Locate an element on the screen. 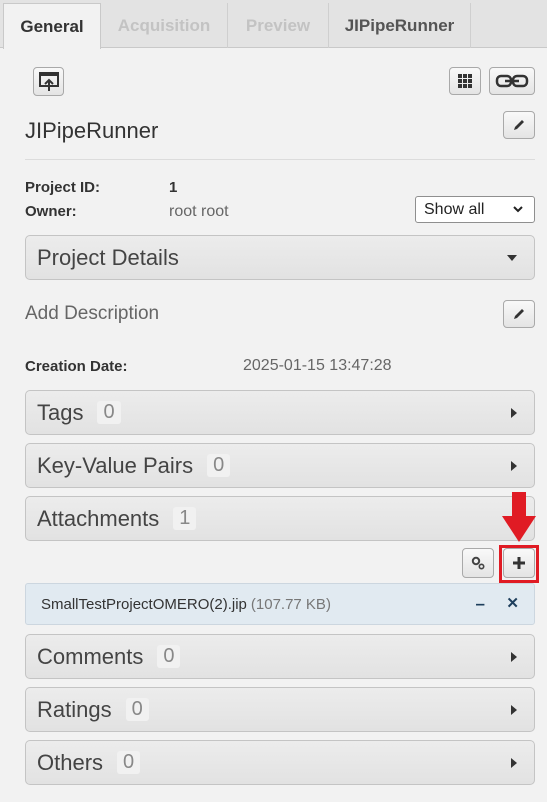 The image size is (547, 802). gears-icon is located at coordinates (478, 563).